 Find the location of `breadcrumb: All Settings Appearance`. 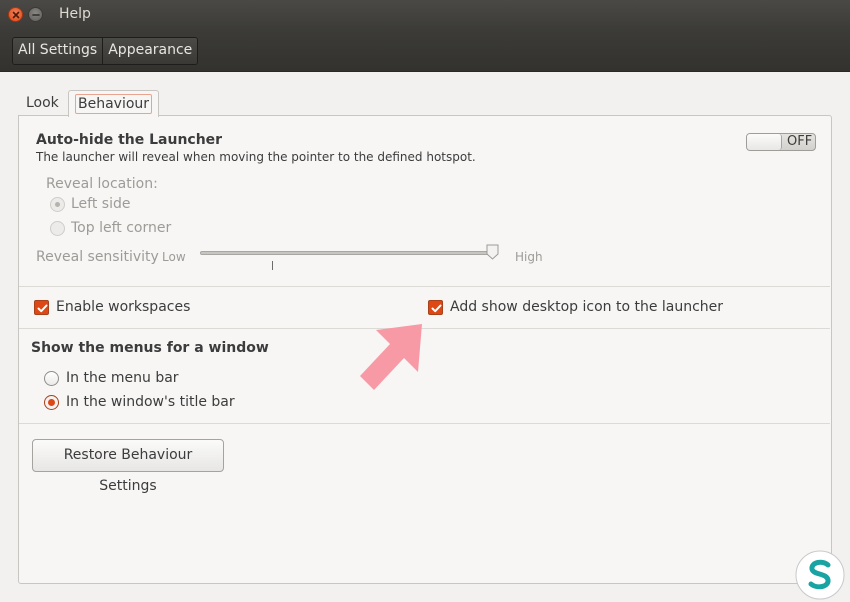

breadcrumb: All Settings Appearance is located at coordinates (105, 51).